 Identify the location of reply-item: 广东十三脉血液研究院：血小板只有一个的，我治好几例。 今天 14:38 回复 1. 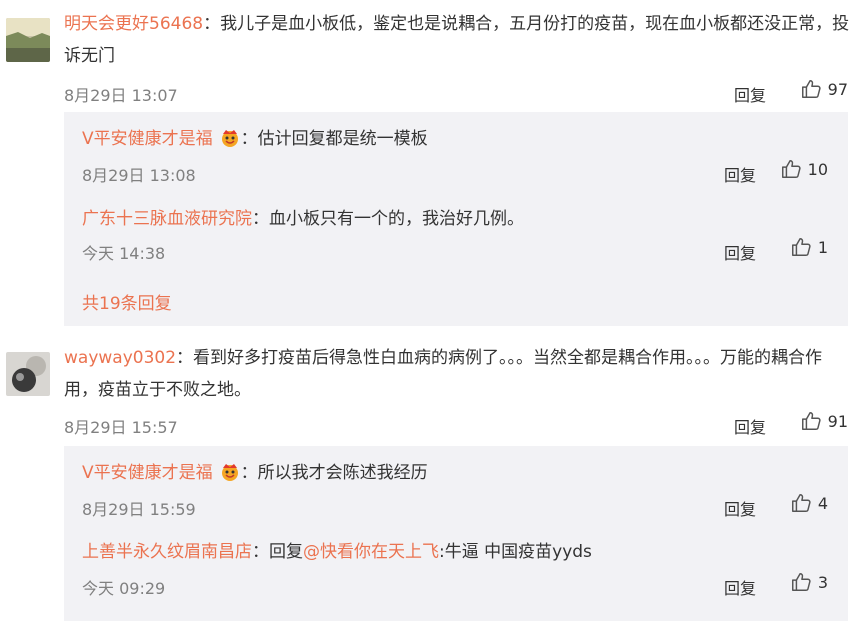
(457, 234).